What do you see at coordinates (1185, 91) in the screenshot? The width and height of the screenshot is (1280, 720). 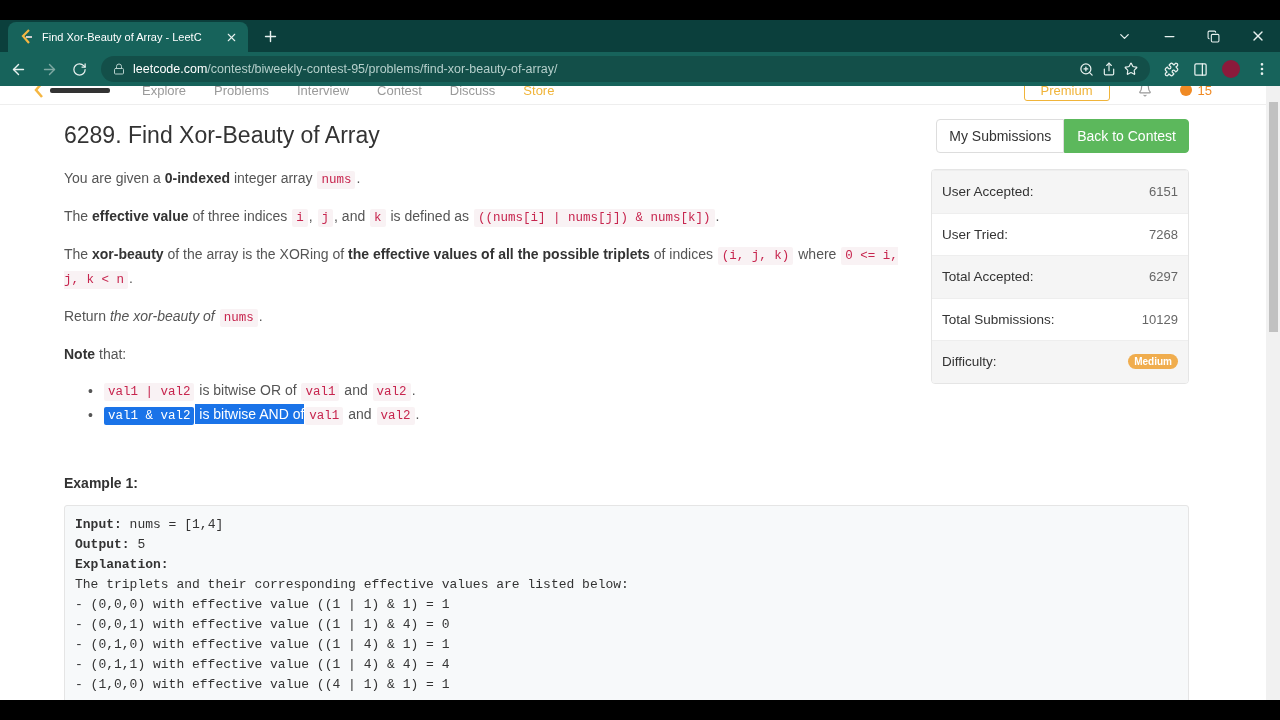 I see `coin-icon` at bounding box center [1185, 91].